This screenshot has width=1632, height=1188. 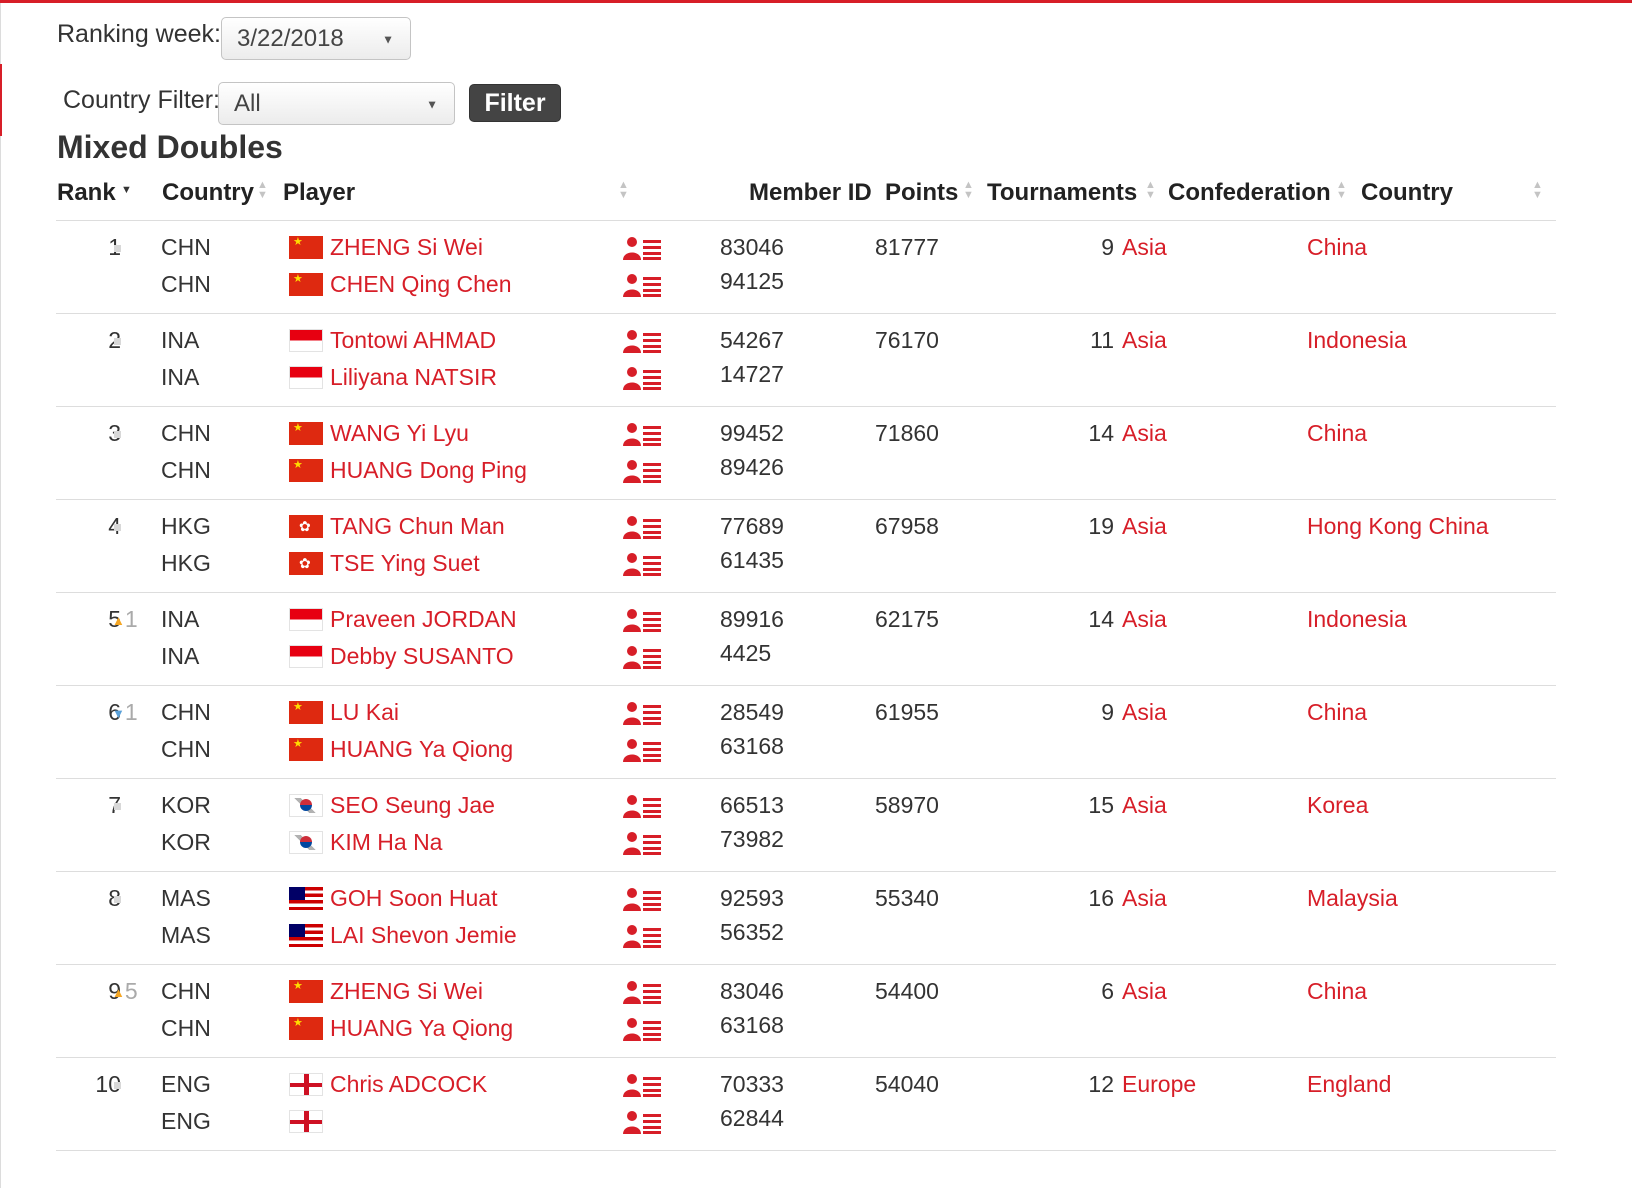 I want to click on country-code: CHN, so click(x=186, y=247).